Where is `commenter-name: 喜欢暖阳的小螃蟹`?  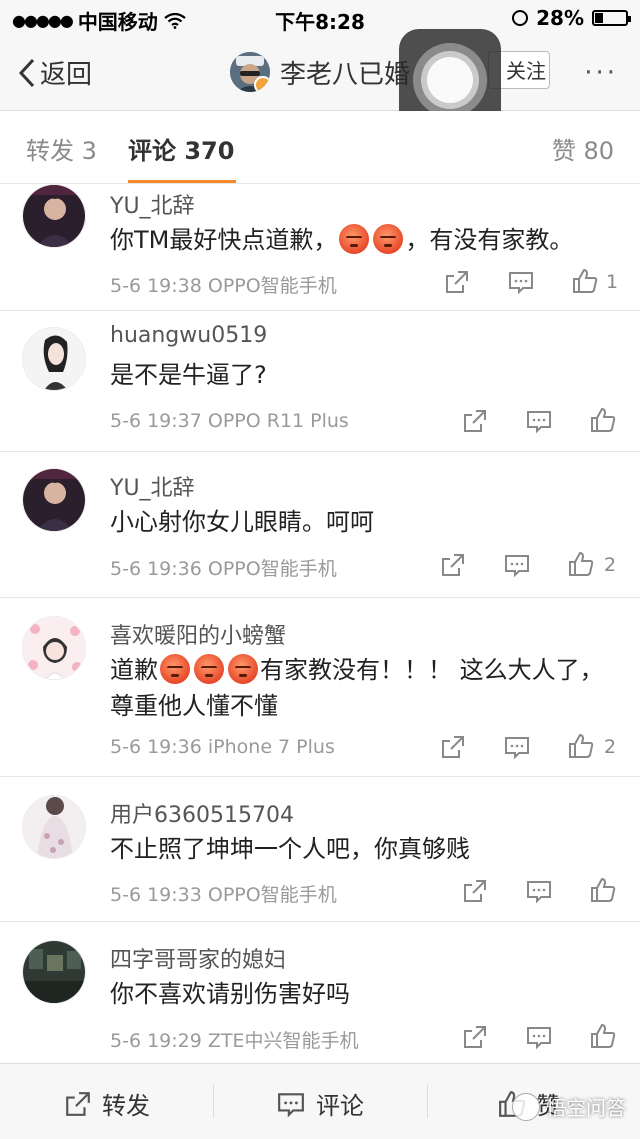
commenter-name: 喜欢暖阳的小螃蟹 is located at coordinates (198, 634).